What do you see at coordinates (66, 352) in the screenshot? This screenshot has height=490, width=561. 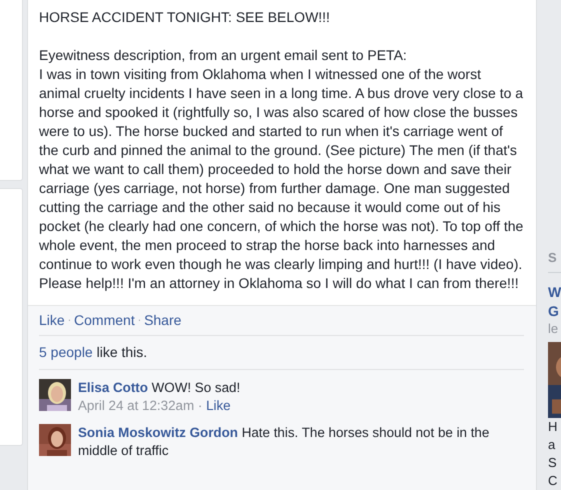 I see `likers-link: 5 people` at bounding box center [66, 352].